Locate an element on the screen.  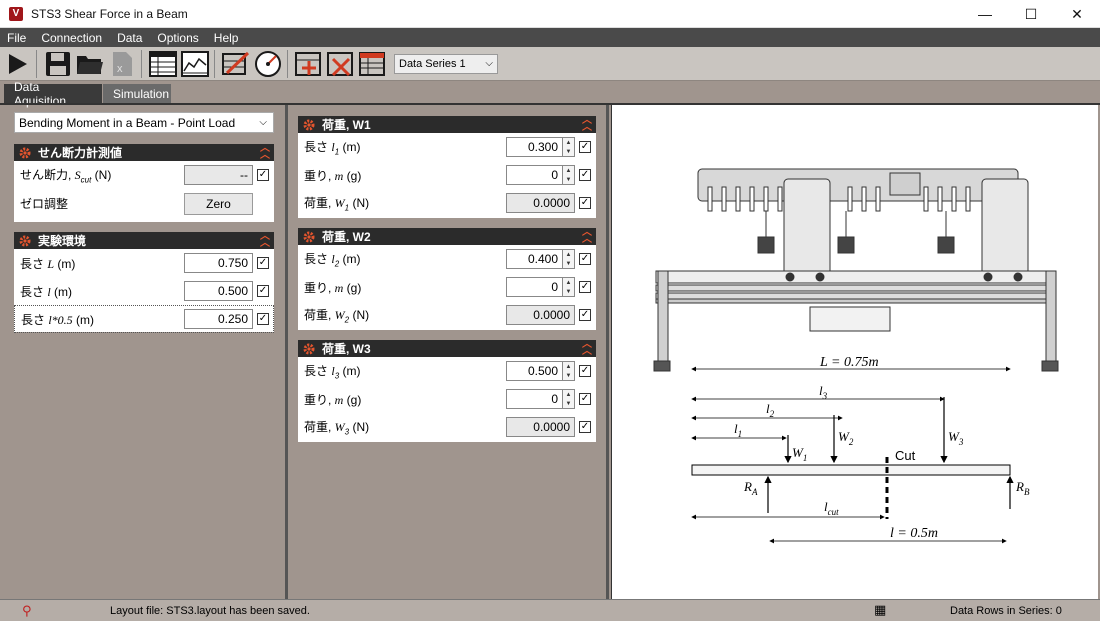
env-label: 長さ L (m) is located at coordinates (48, 263).